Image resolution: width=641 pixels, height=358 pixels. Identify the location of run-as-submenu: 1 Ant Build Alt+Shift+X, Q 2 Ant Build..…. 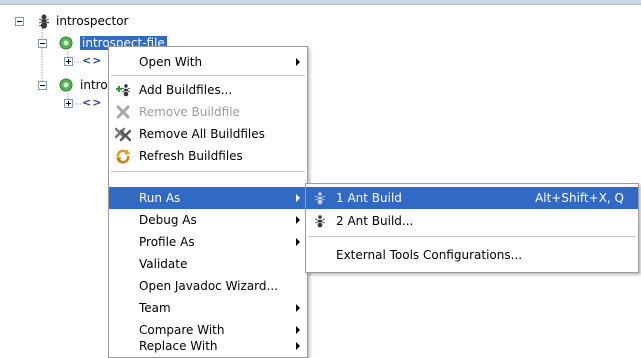
(472, 228).